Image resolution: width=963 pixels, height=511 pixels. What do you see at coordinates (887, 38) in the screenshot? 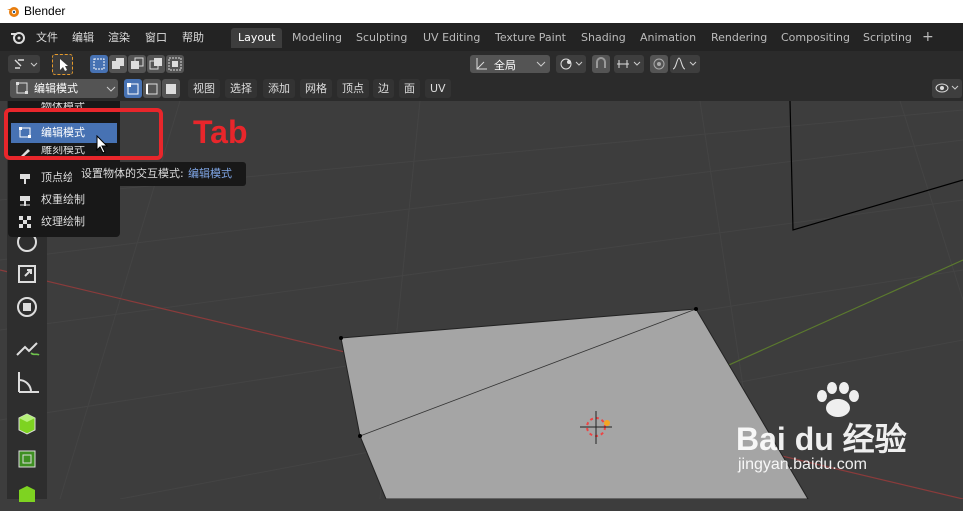
I see `tab-scripting: Scripting` at bounding box center [887, 38].